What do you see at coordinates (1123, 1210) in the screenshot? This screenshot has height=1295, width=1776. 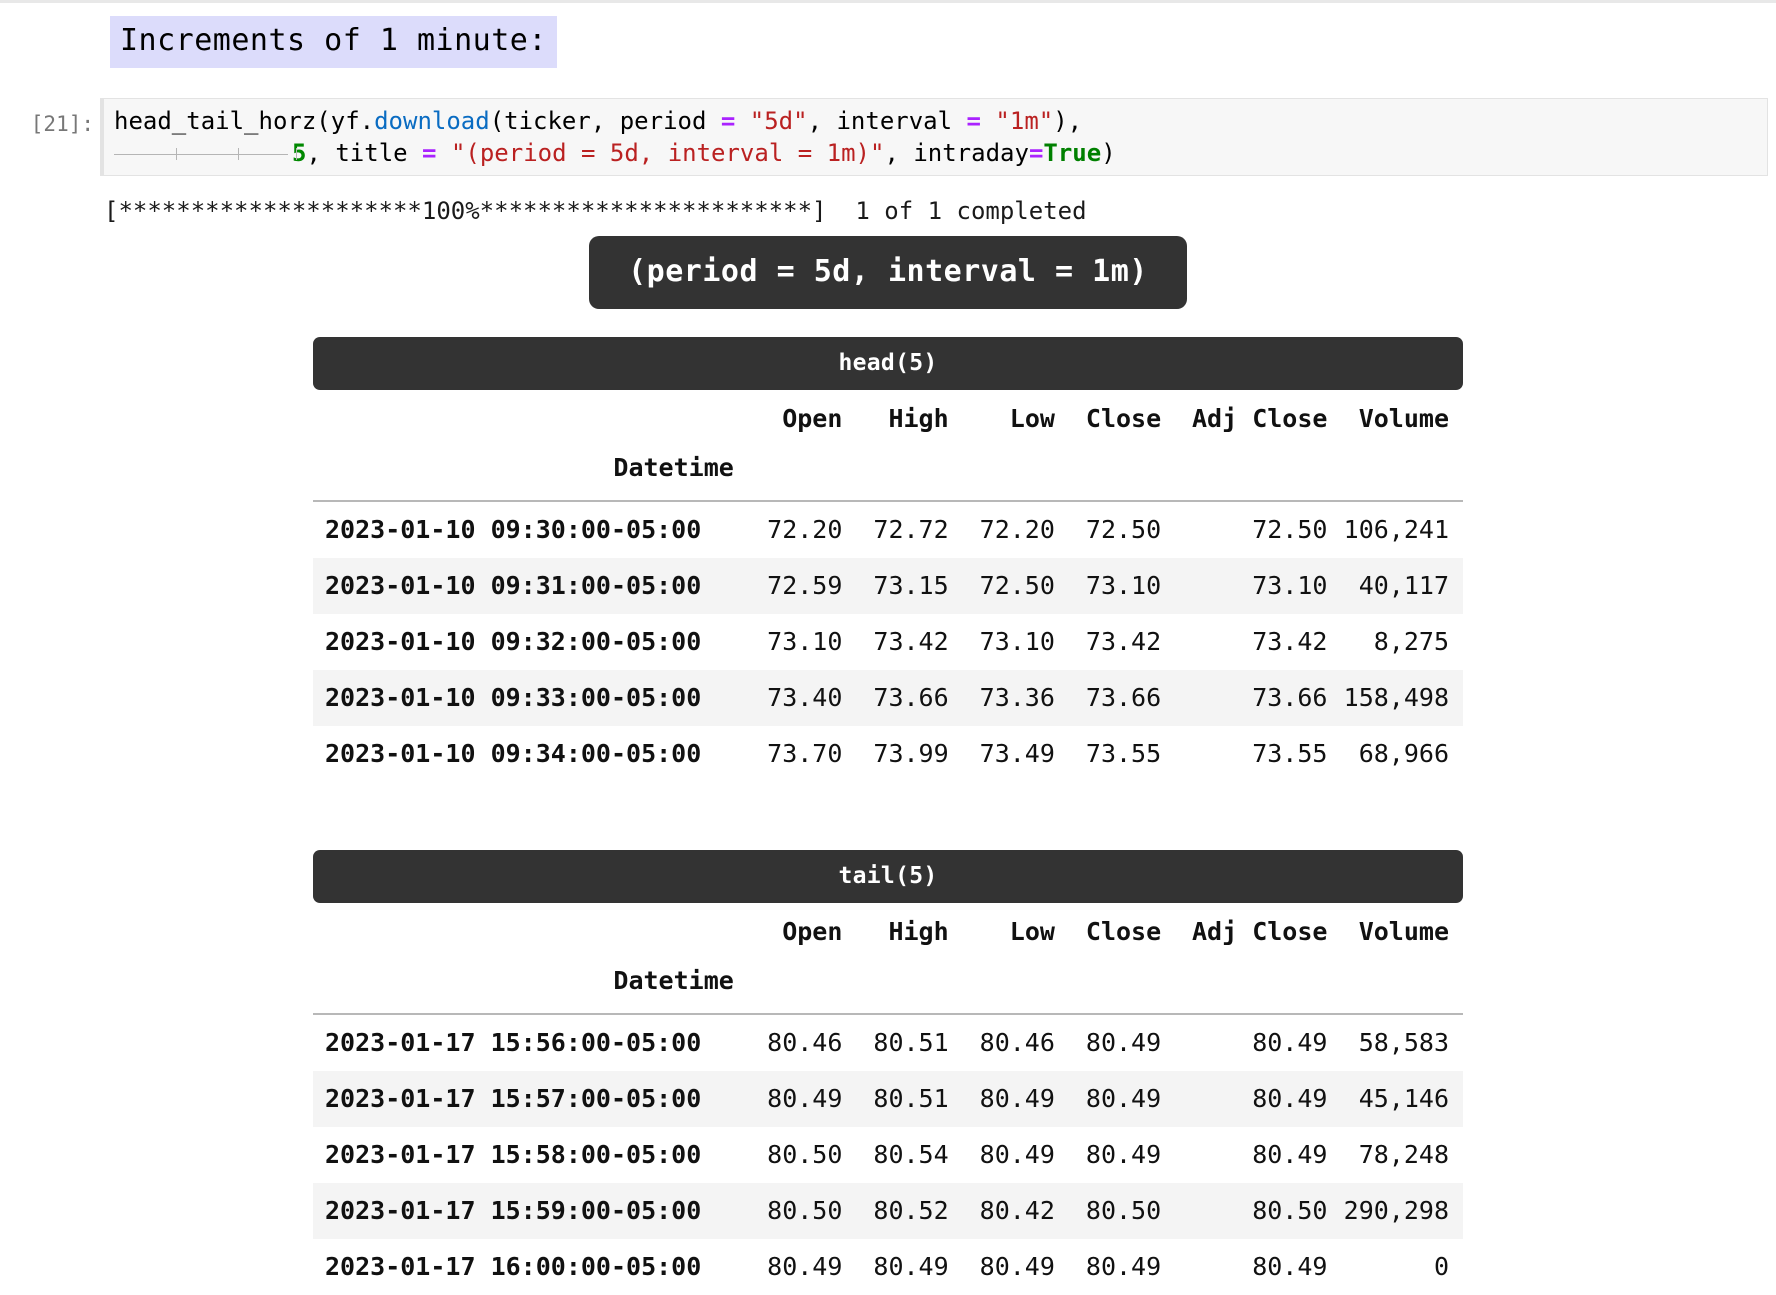 I see `tail-cell-close-3: 80.50` at bounding box center [1123, 1210].